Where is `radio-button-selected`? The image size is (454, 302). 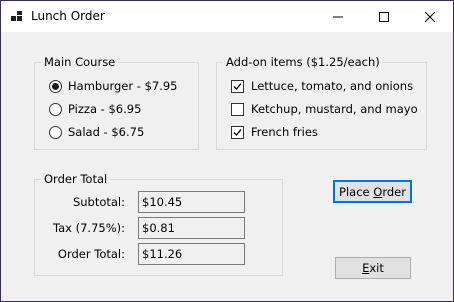 radio-button-selected is located at coordinates (55, 86).